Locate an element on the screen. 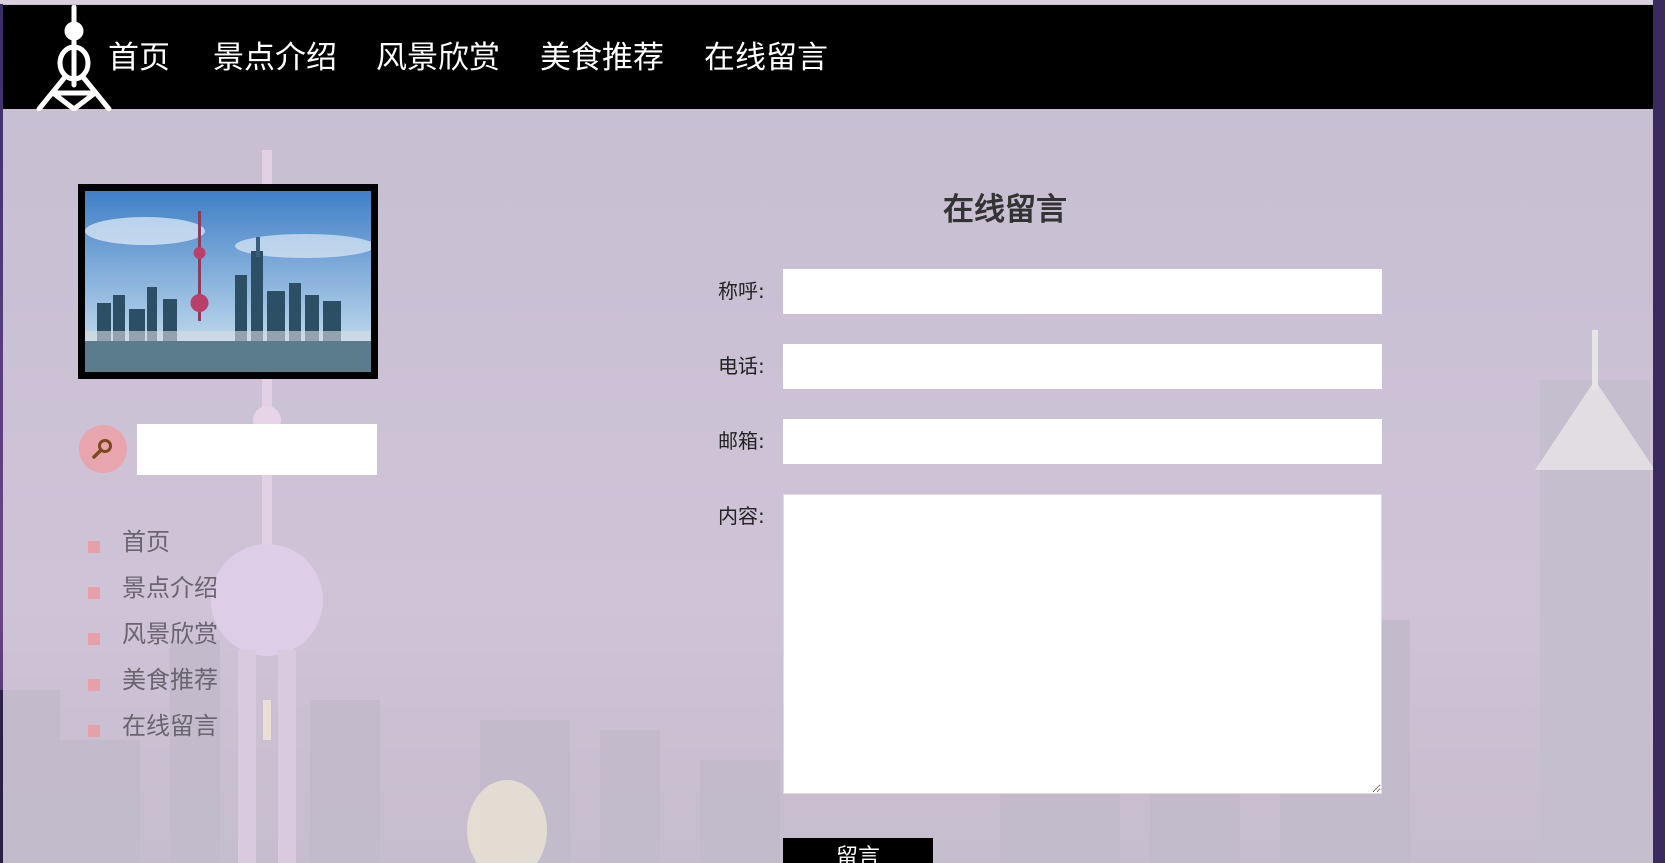 The height and width of the screenshot is (863, 1665). search-icon is located at coordinates (102, 449).